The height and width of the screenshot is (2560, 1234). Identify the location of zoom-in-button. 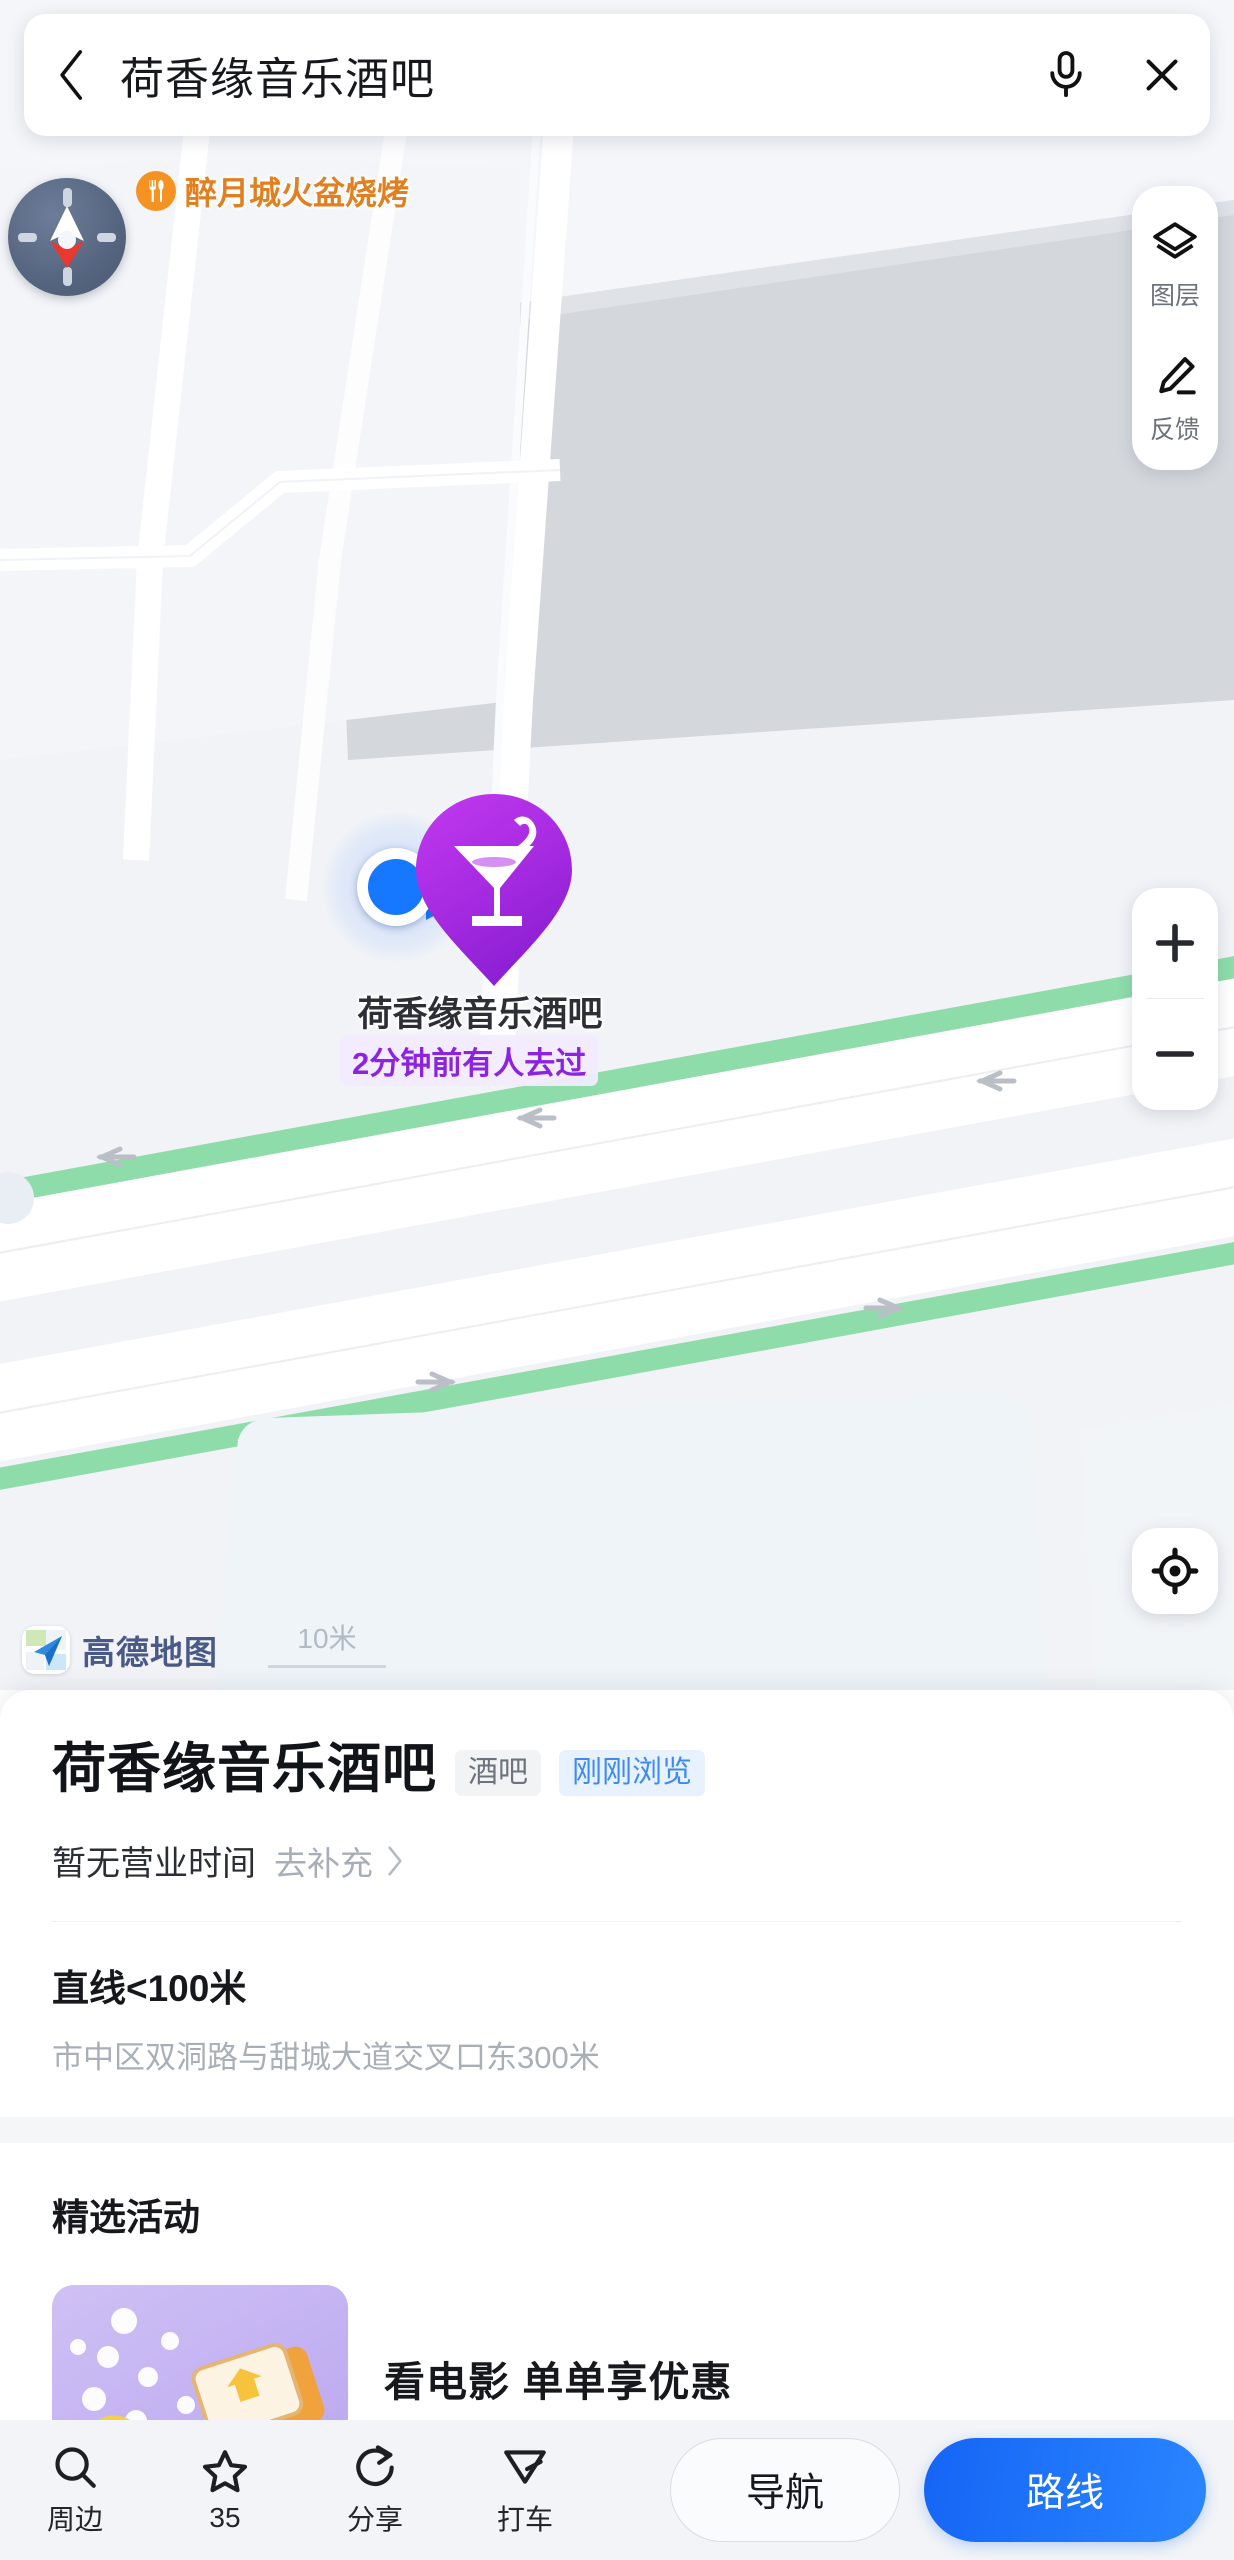
(1175, 943).